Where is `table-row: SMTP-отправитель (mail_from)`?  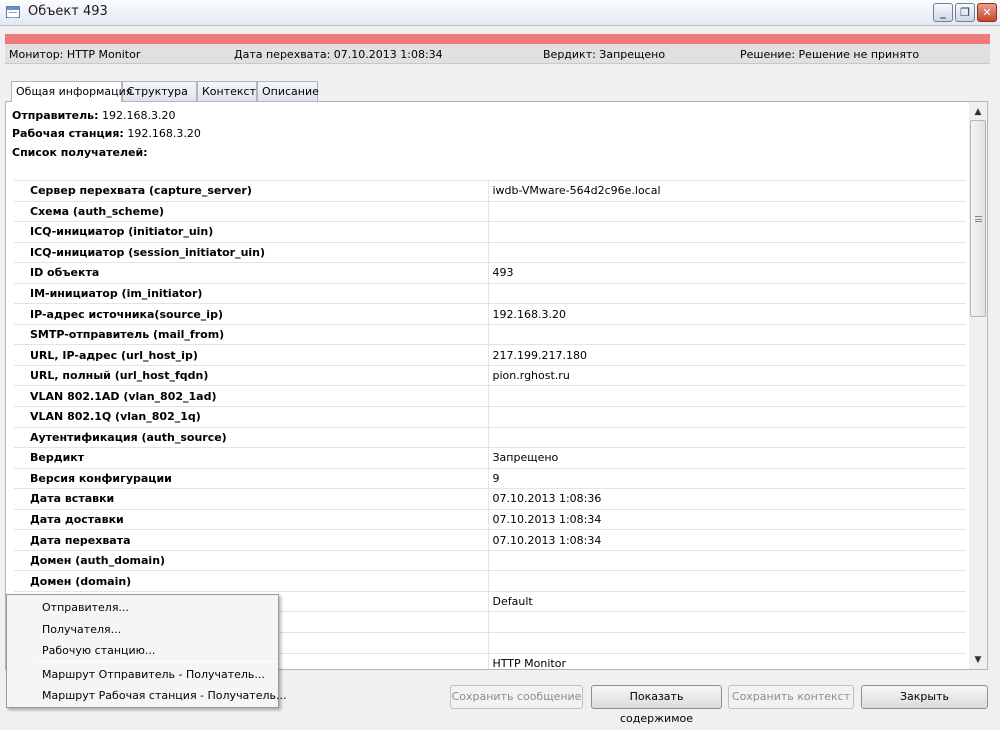 table-row: SMTP-отправитель (mail_from) is located at coordinates (490, 335).